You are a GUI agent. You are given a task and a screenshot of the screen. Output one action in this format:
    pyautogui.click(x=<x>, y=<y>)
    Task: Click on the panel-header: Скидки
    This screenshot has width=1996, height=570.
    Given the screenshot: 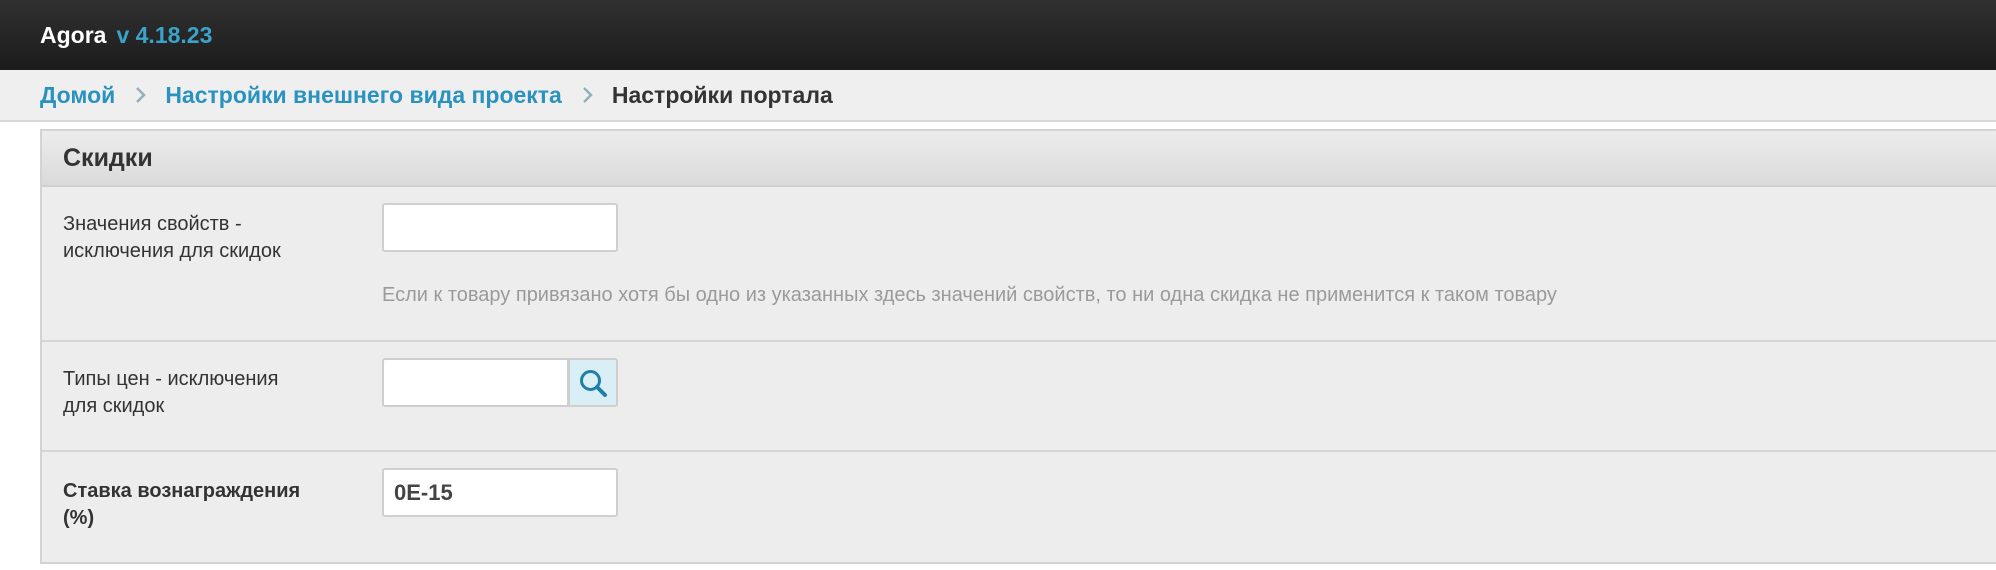 What is the action you would take?
    pyautogui.click(x=1019, y=159)
    